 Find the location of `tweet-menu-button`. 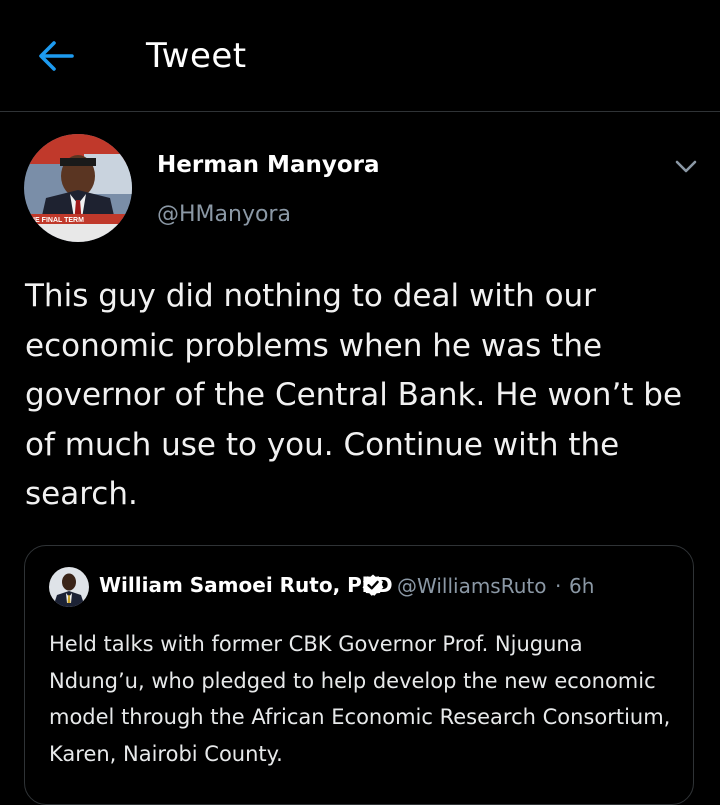

tweet-menu-button is located at coordinates (686, 166).